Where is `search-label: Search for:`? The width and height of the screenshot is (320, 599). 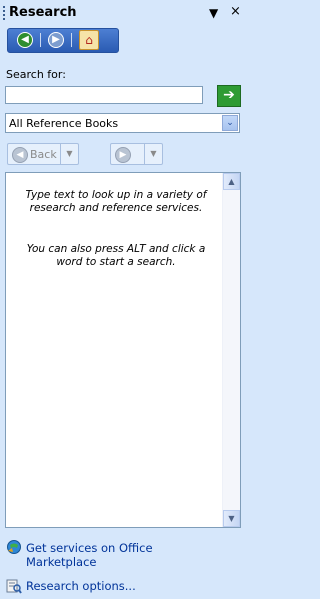
search-label: Search for: is located at coordinates (36, 74).